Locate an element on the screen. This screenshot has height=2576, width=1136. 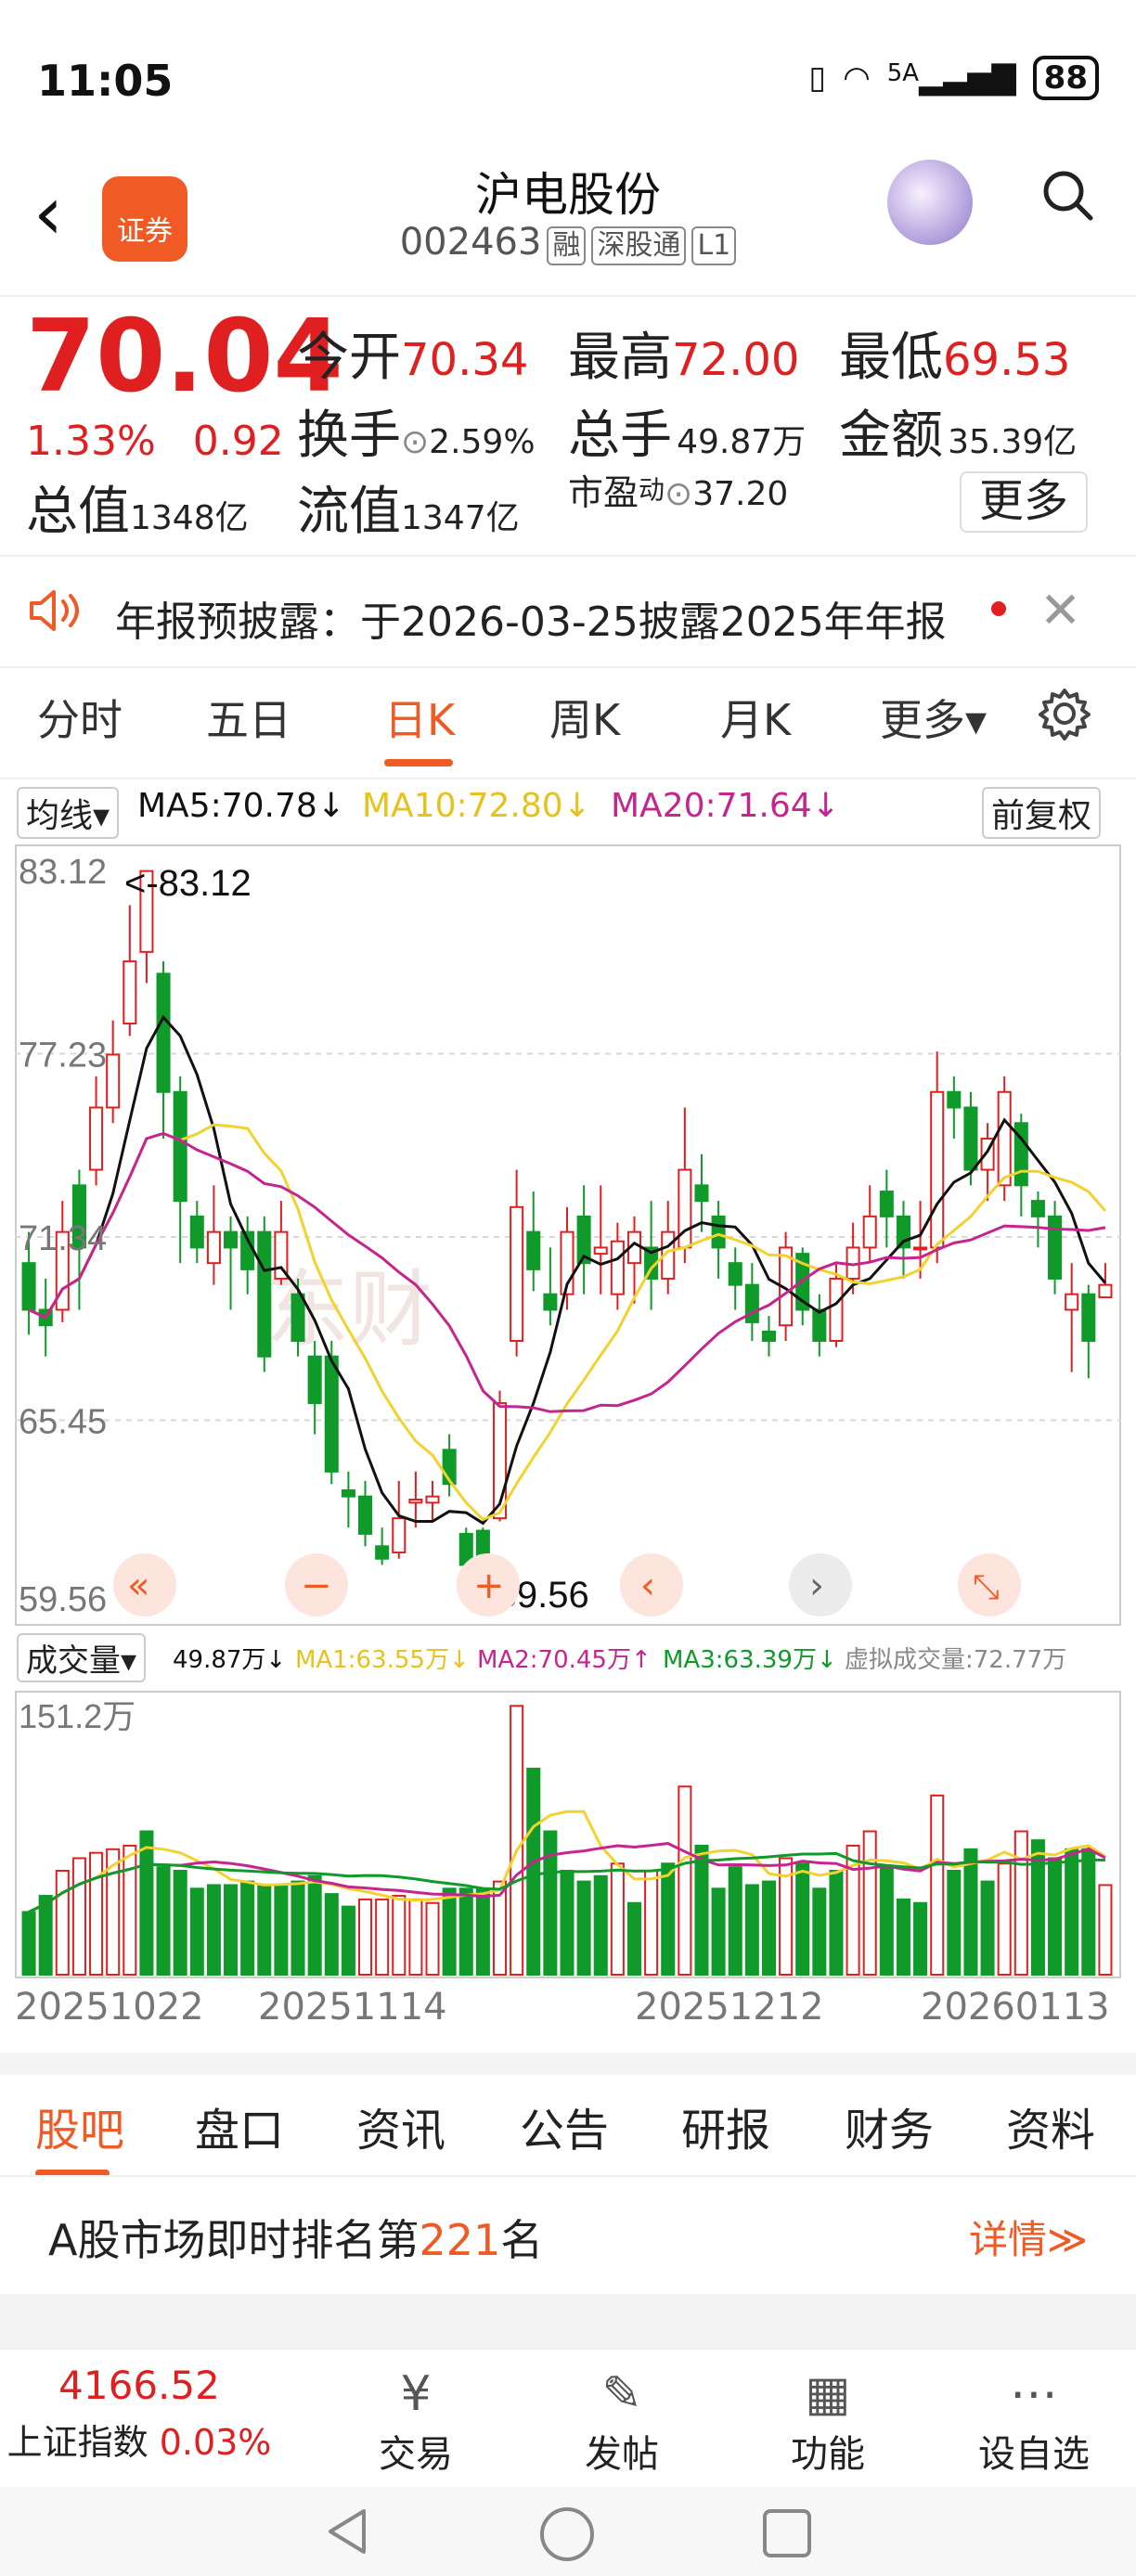
add-watchlist-button: ⋯ 设自选 is located at coordinates (1034, 2421).